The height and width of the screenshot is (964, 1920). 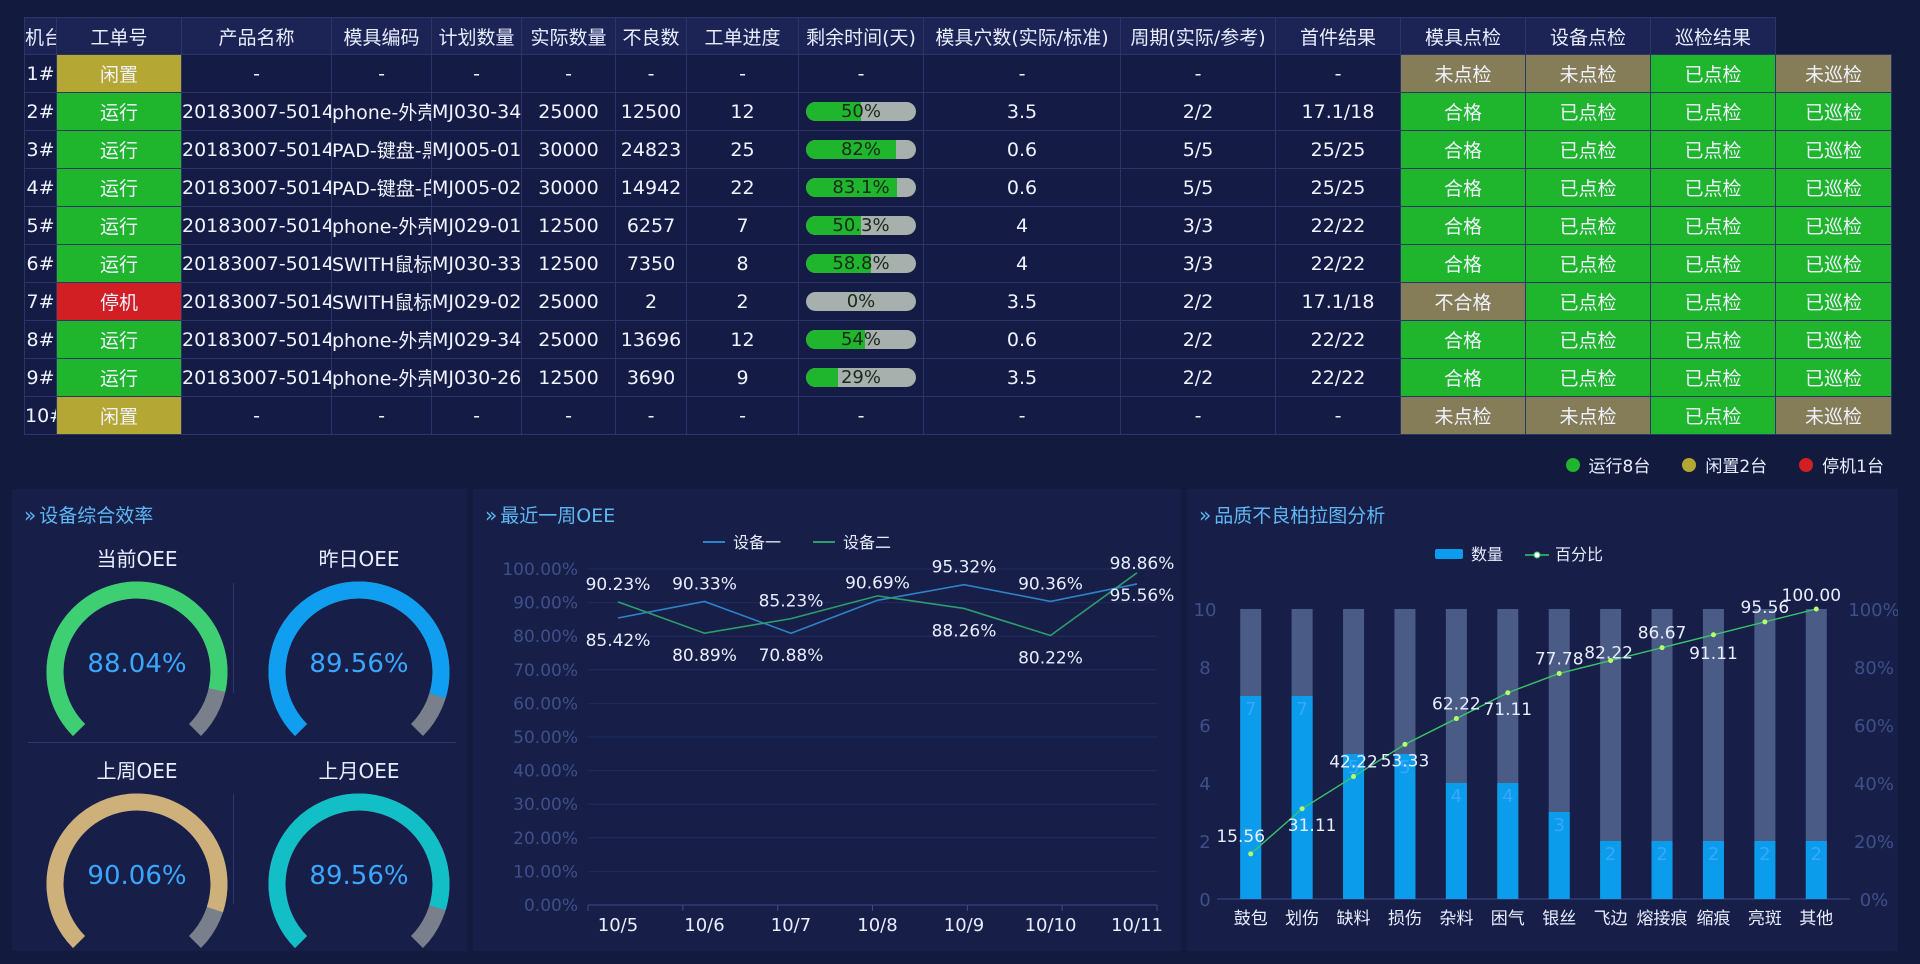 What do you see at coordinates (545, 839) in the screenshot?
I see `y-tick-label: 20.00%` at bounding box center [545, 839].